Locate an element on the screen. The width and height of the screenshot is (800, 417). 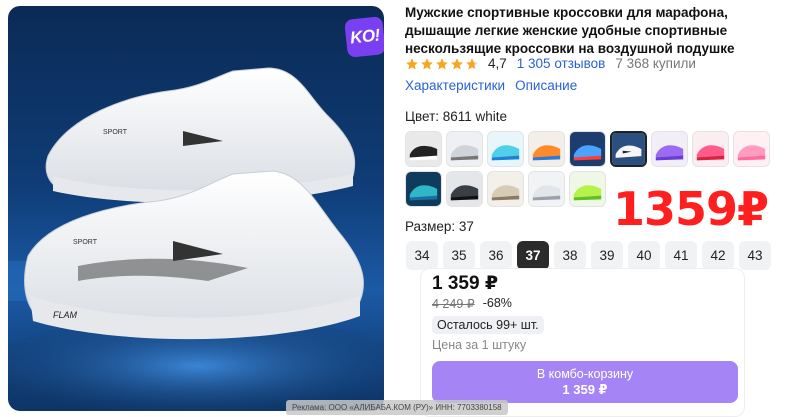
promo-price: 1359₽ is located at coordinates (691, 209).